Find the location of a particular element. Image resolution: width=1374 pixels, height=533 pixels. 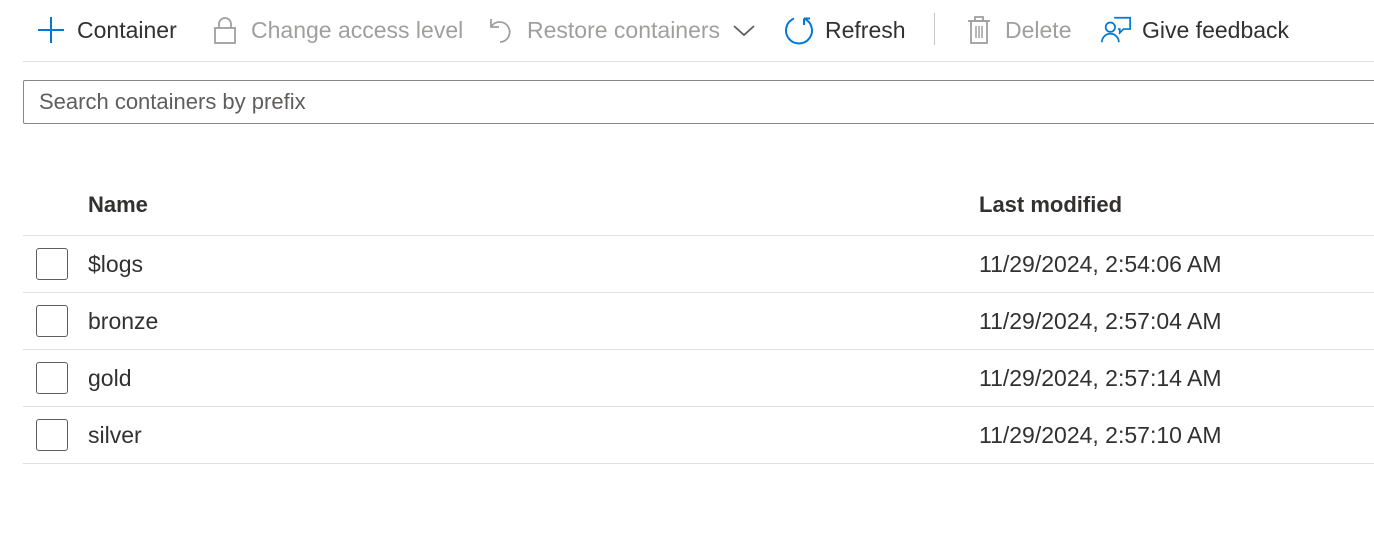

table-row: bronze 11/29/2024, 2:57:04 AM is located at coordinates (698, 321).